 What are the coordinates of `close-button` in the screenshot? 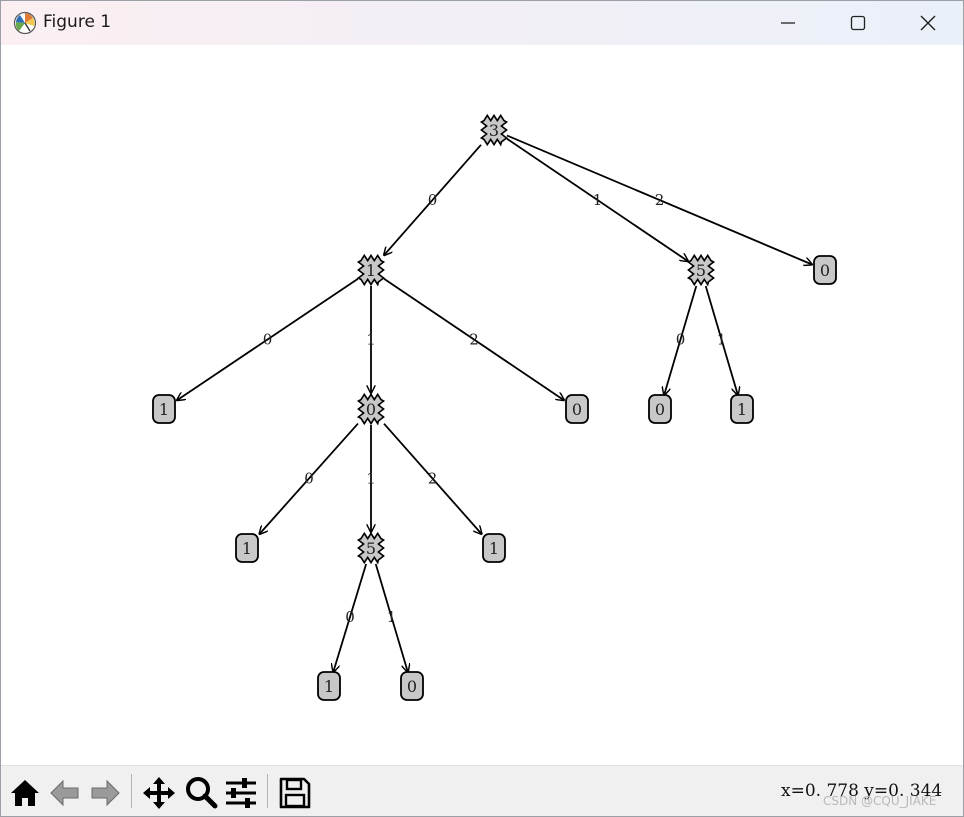 It's located at (928, 23).